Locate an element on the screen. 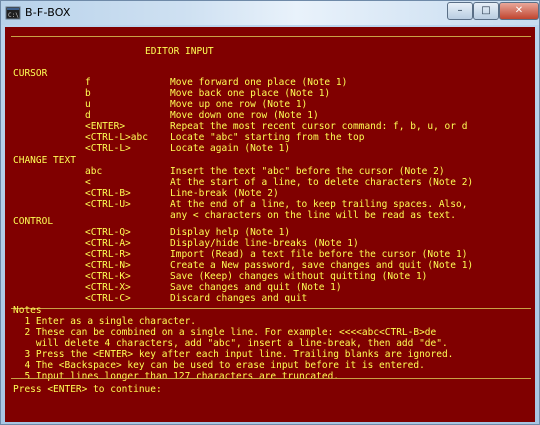  console-app-icon: C:\ is located at coordinates (13, 13).